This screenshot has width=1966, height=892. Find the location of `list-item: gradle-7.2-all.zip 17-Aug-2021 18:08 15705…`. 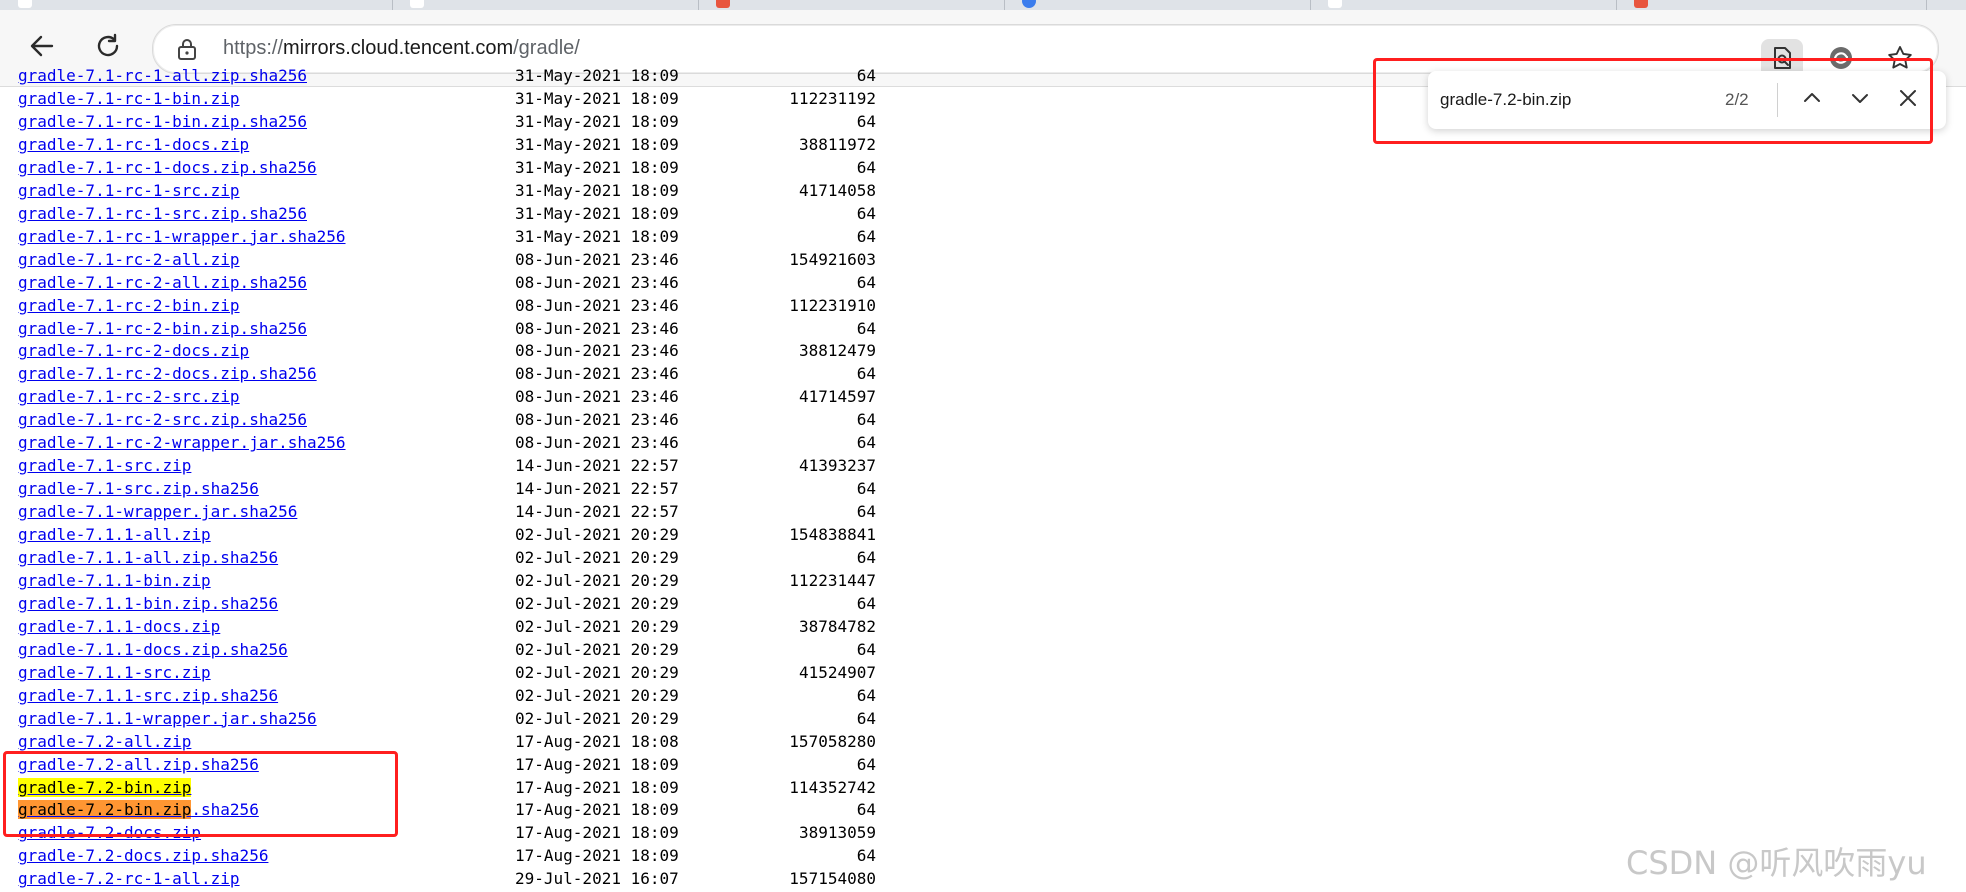

list-item: gradle-7.2-all.zip 17-Aug-2021 18:08 15705… is located at coordinates (450, 741).